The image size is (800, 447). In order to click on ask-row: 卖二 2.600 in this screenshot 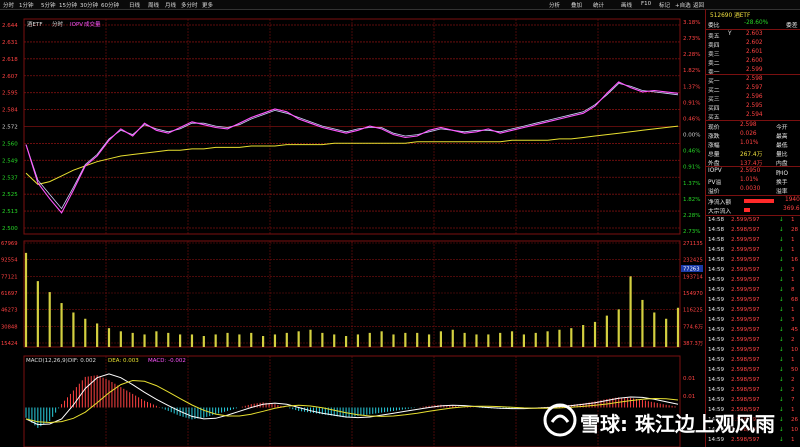, I will do `click(753, 62)`.